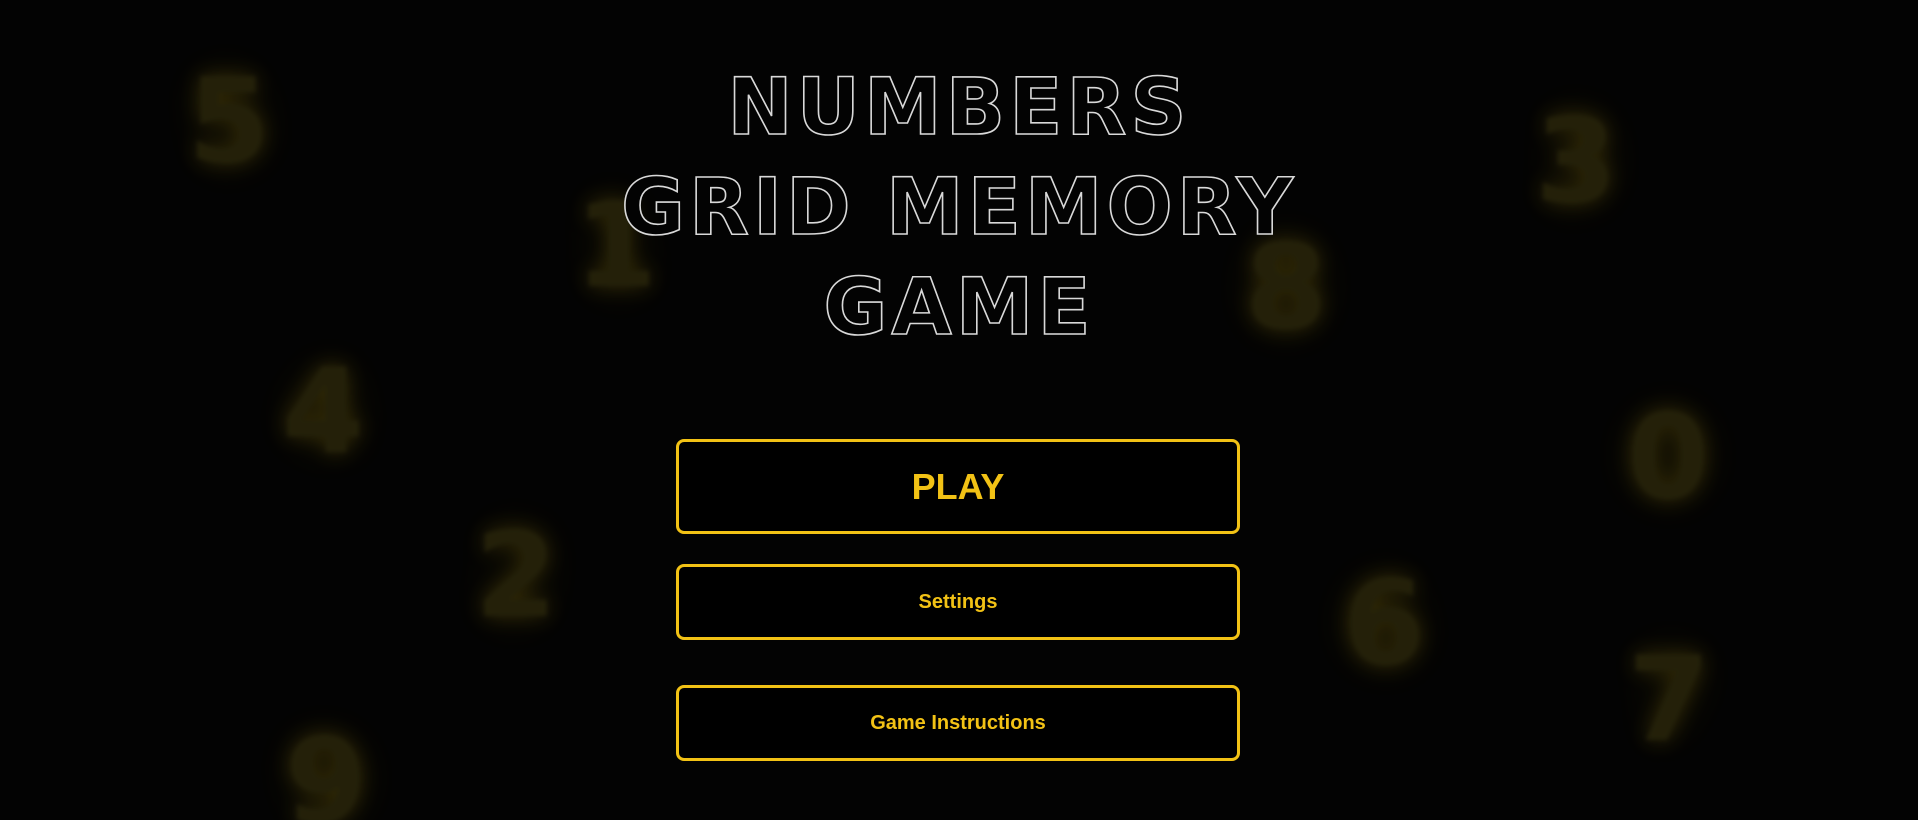 The image size is (1918, 820). I want to click on game-title-line-2: GRID MEMORY, so click(959, 208).